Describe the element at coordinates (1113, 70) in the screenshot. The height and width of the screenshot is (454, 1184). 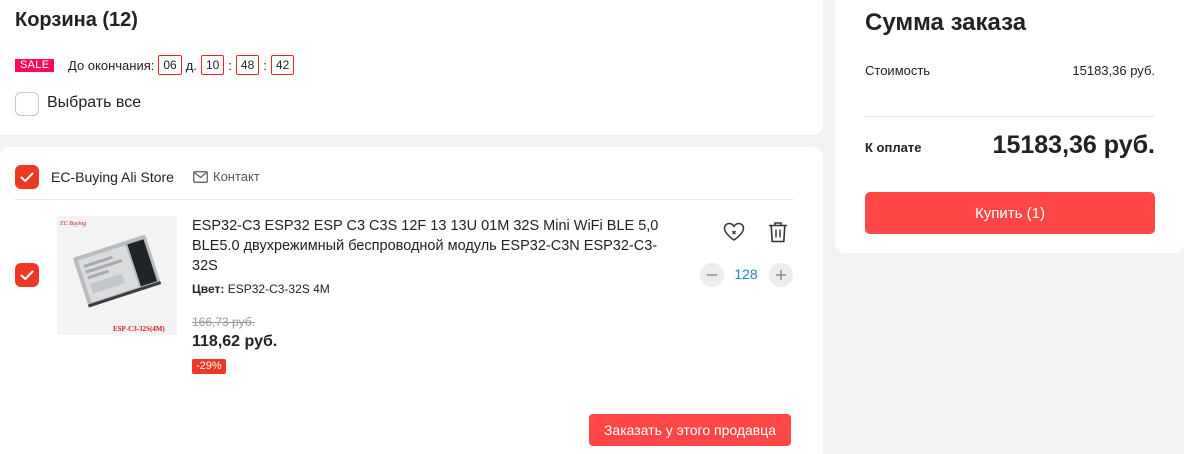
I see `cost-value: 15183,36 руб.` at that location.